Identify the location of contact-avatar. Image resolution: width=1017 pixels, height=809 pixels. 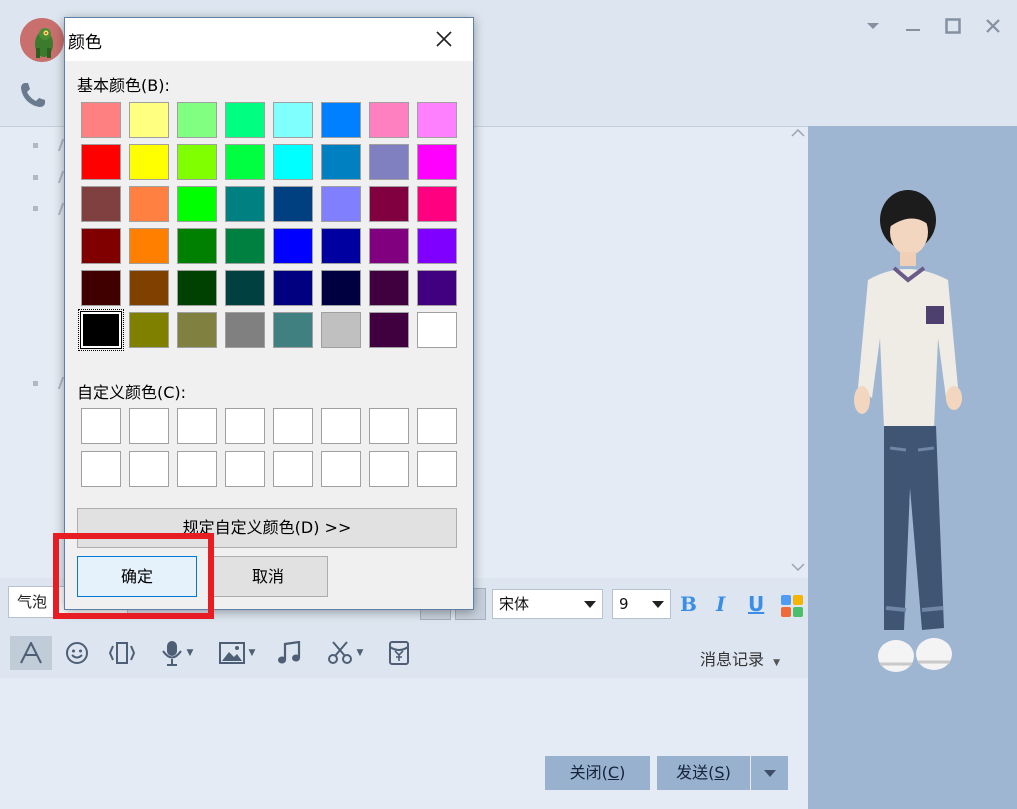
(42, 40).